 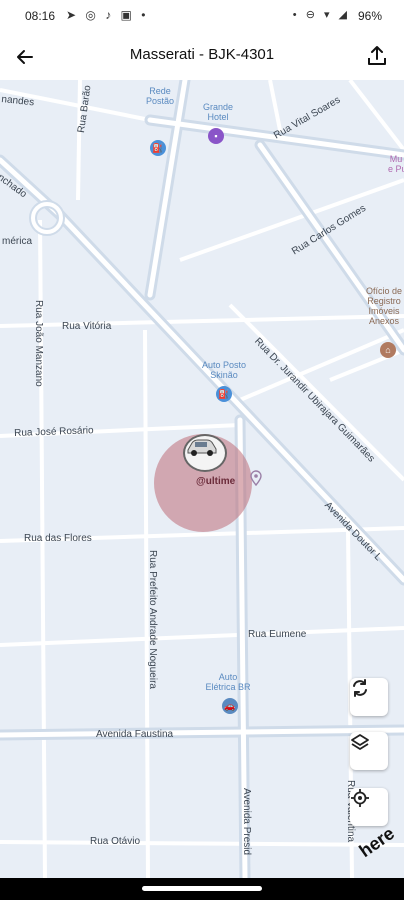 I want to click on refresh-button, so click(x=369, y=697).